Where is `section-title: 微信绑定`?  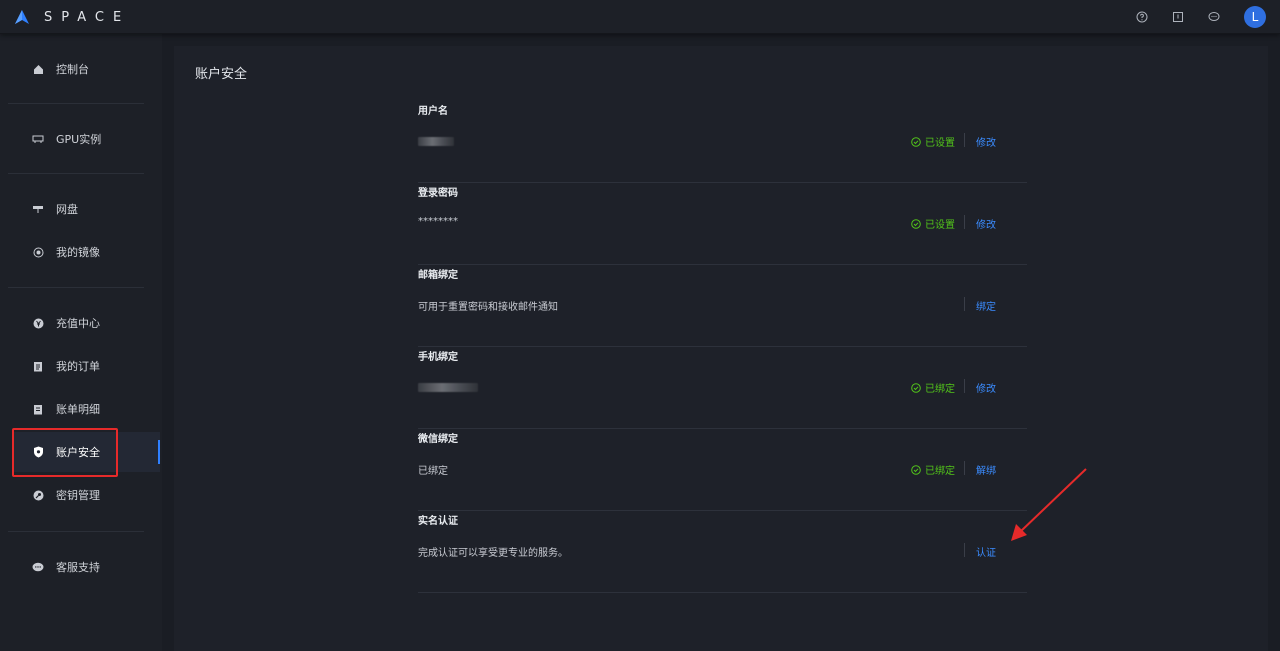
section-title: 微信绑定 is located at coordinates (438, 439).